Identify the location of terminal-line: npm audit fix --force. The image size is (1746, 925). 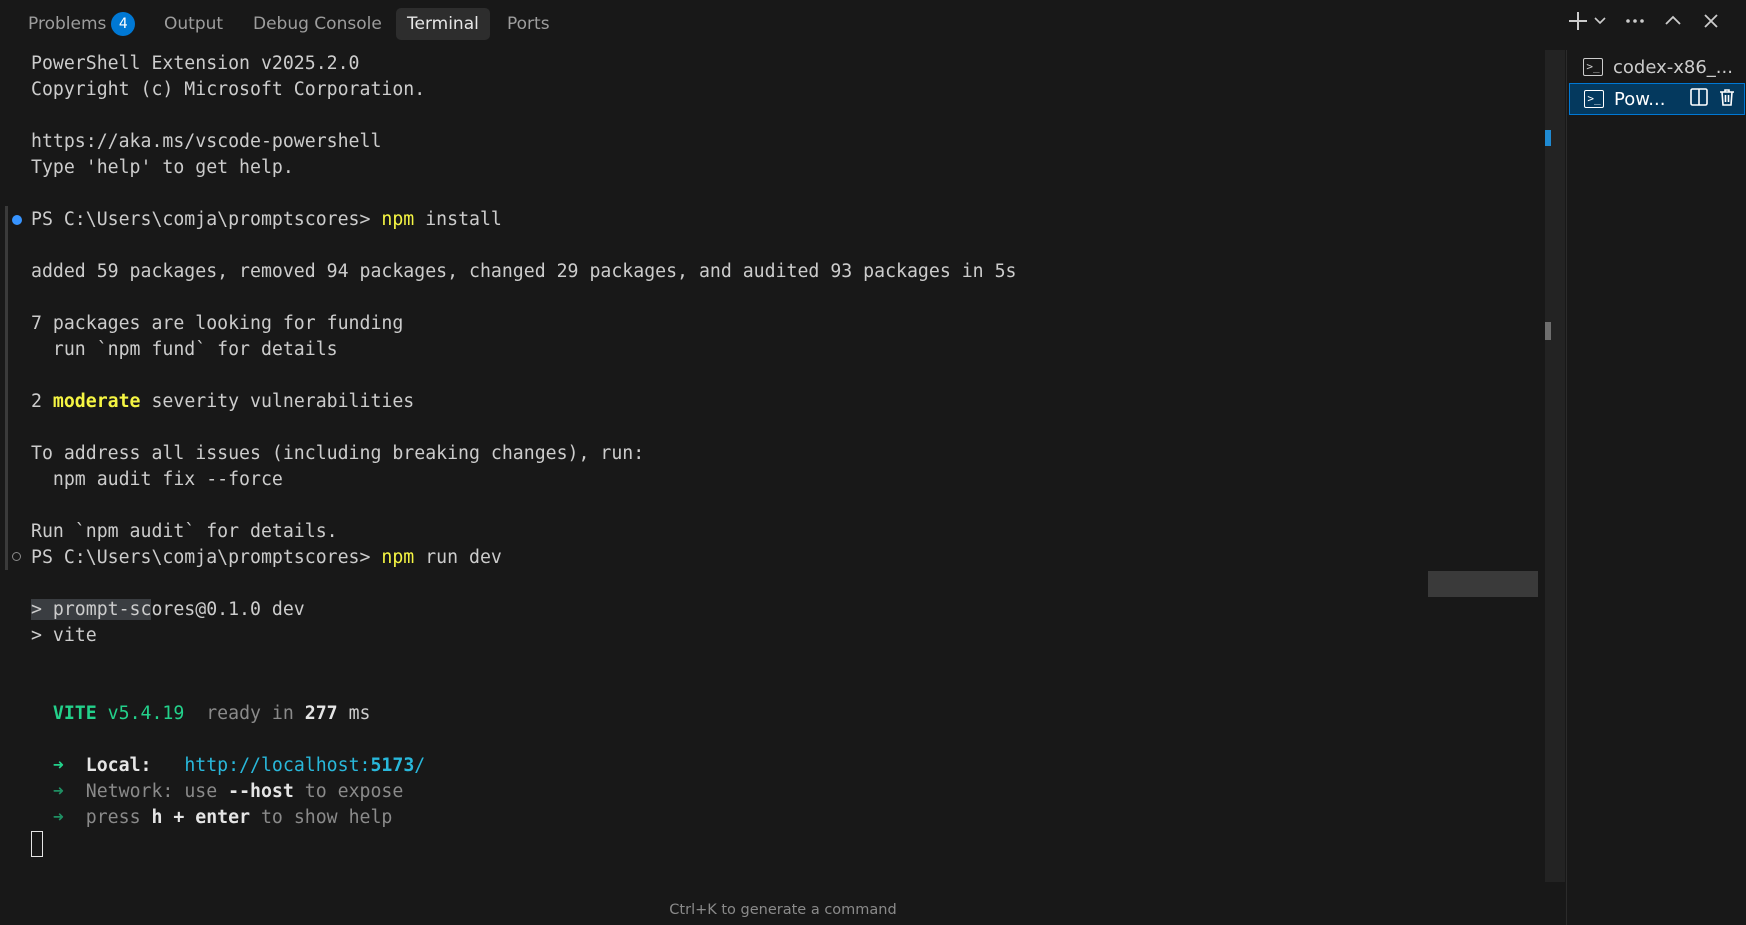
(157, 479).